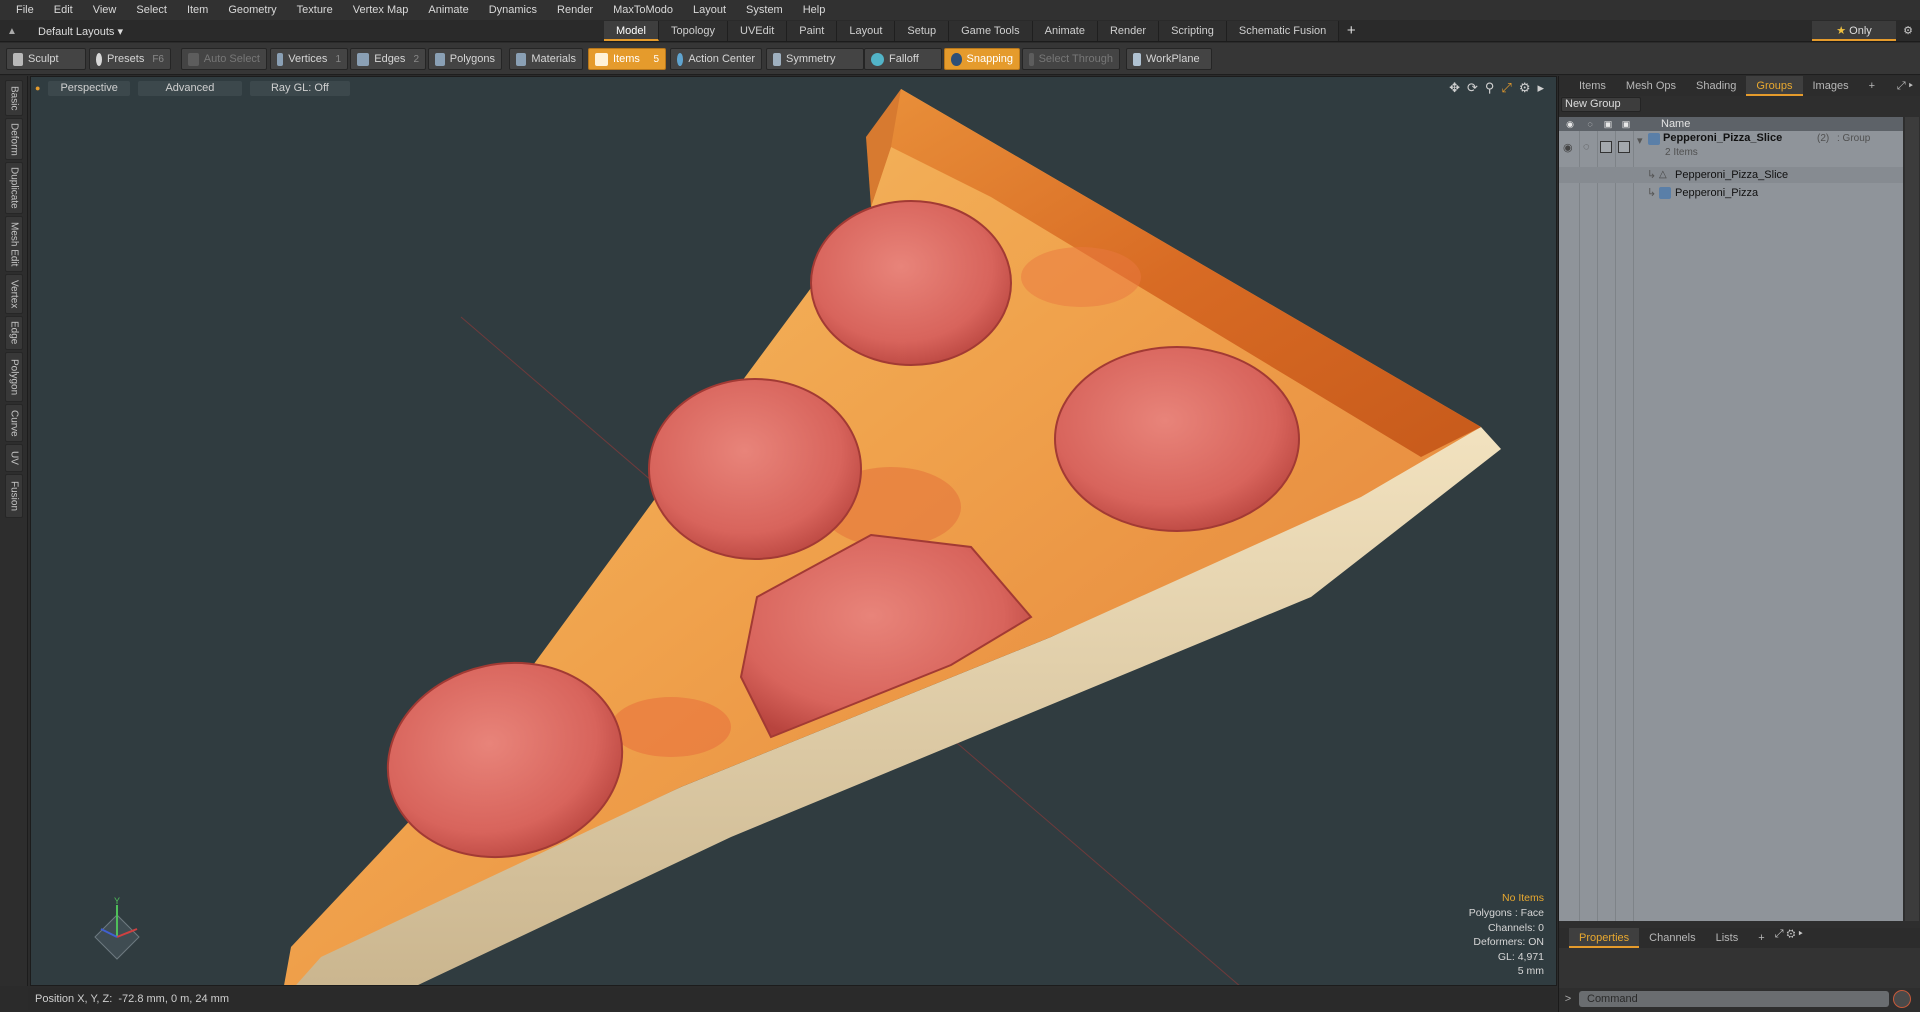 The width and height of the screenshot is (1920, 1012). Describe the element at coordinates (14, 139) in the screenshot. I see `left-tab-deform: Deform` at that location.